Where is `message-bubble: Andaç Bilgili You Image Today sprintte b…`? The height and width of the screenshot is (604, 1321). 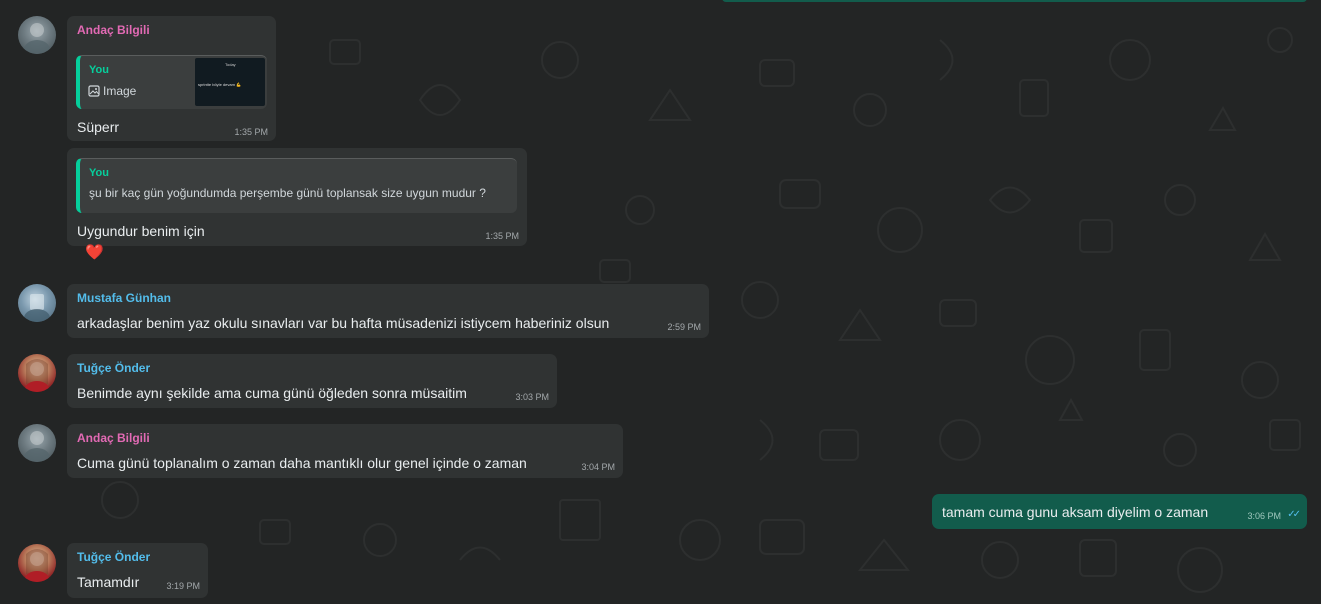
message-bubble: Andaç Bilgili You Image Today sprintte b… is located at coordinates (171, 78).